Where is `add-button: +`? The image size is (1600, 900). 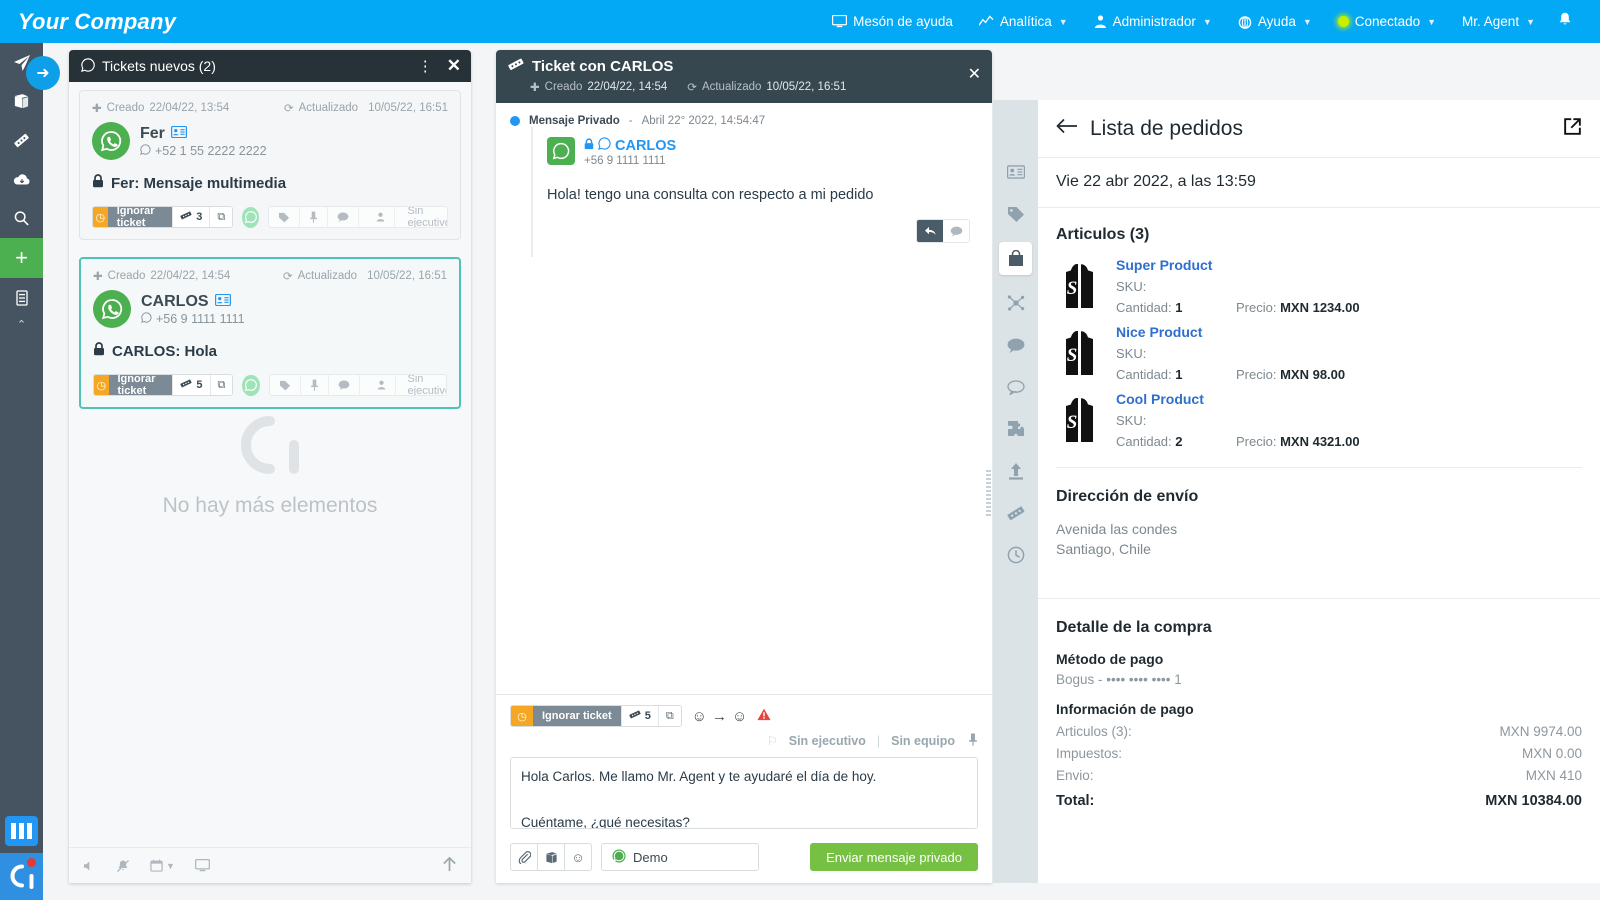
add-button: + is located at coordinates (21, 258).